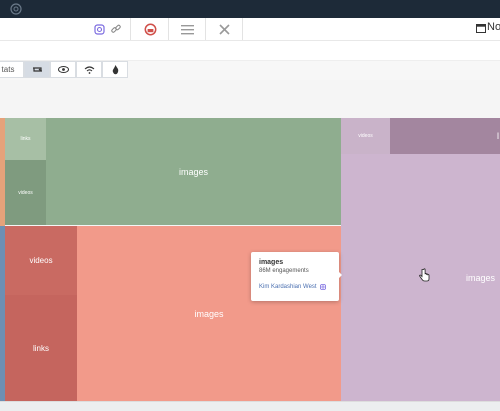 The width and height of the screenshot is (500, 411). I want to click on repost-icon, so click(37, 69).